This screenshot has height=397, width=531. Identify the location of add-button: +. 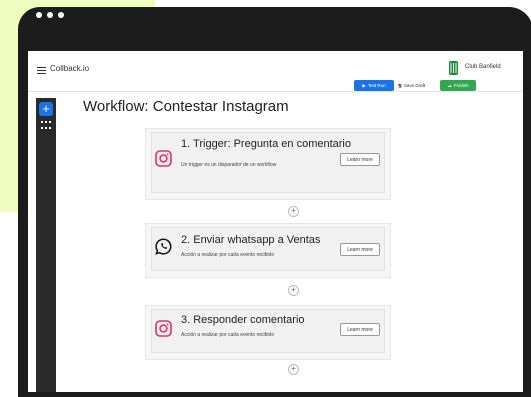
(46, 109).